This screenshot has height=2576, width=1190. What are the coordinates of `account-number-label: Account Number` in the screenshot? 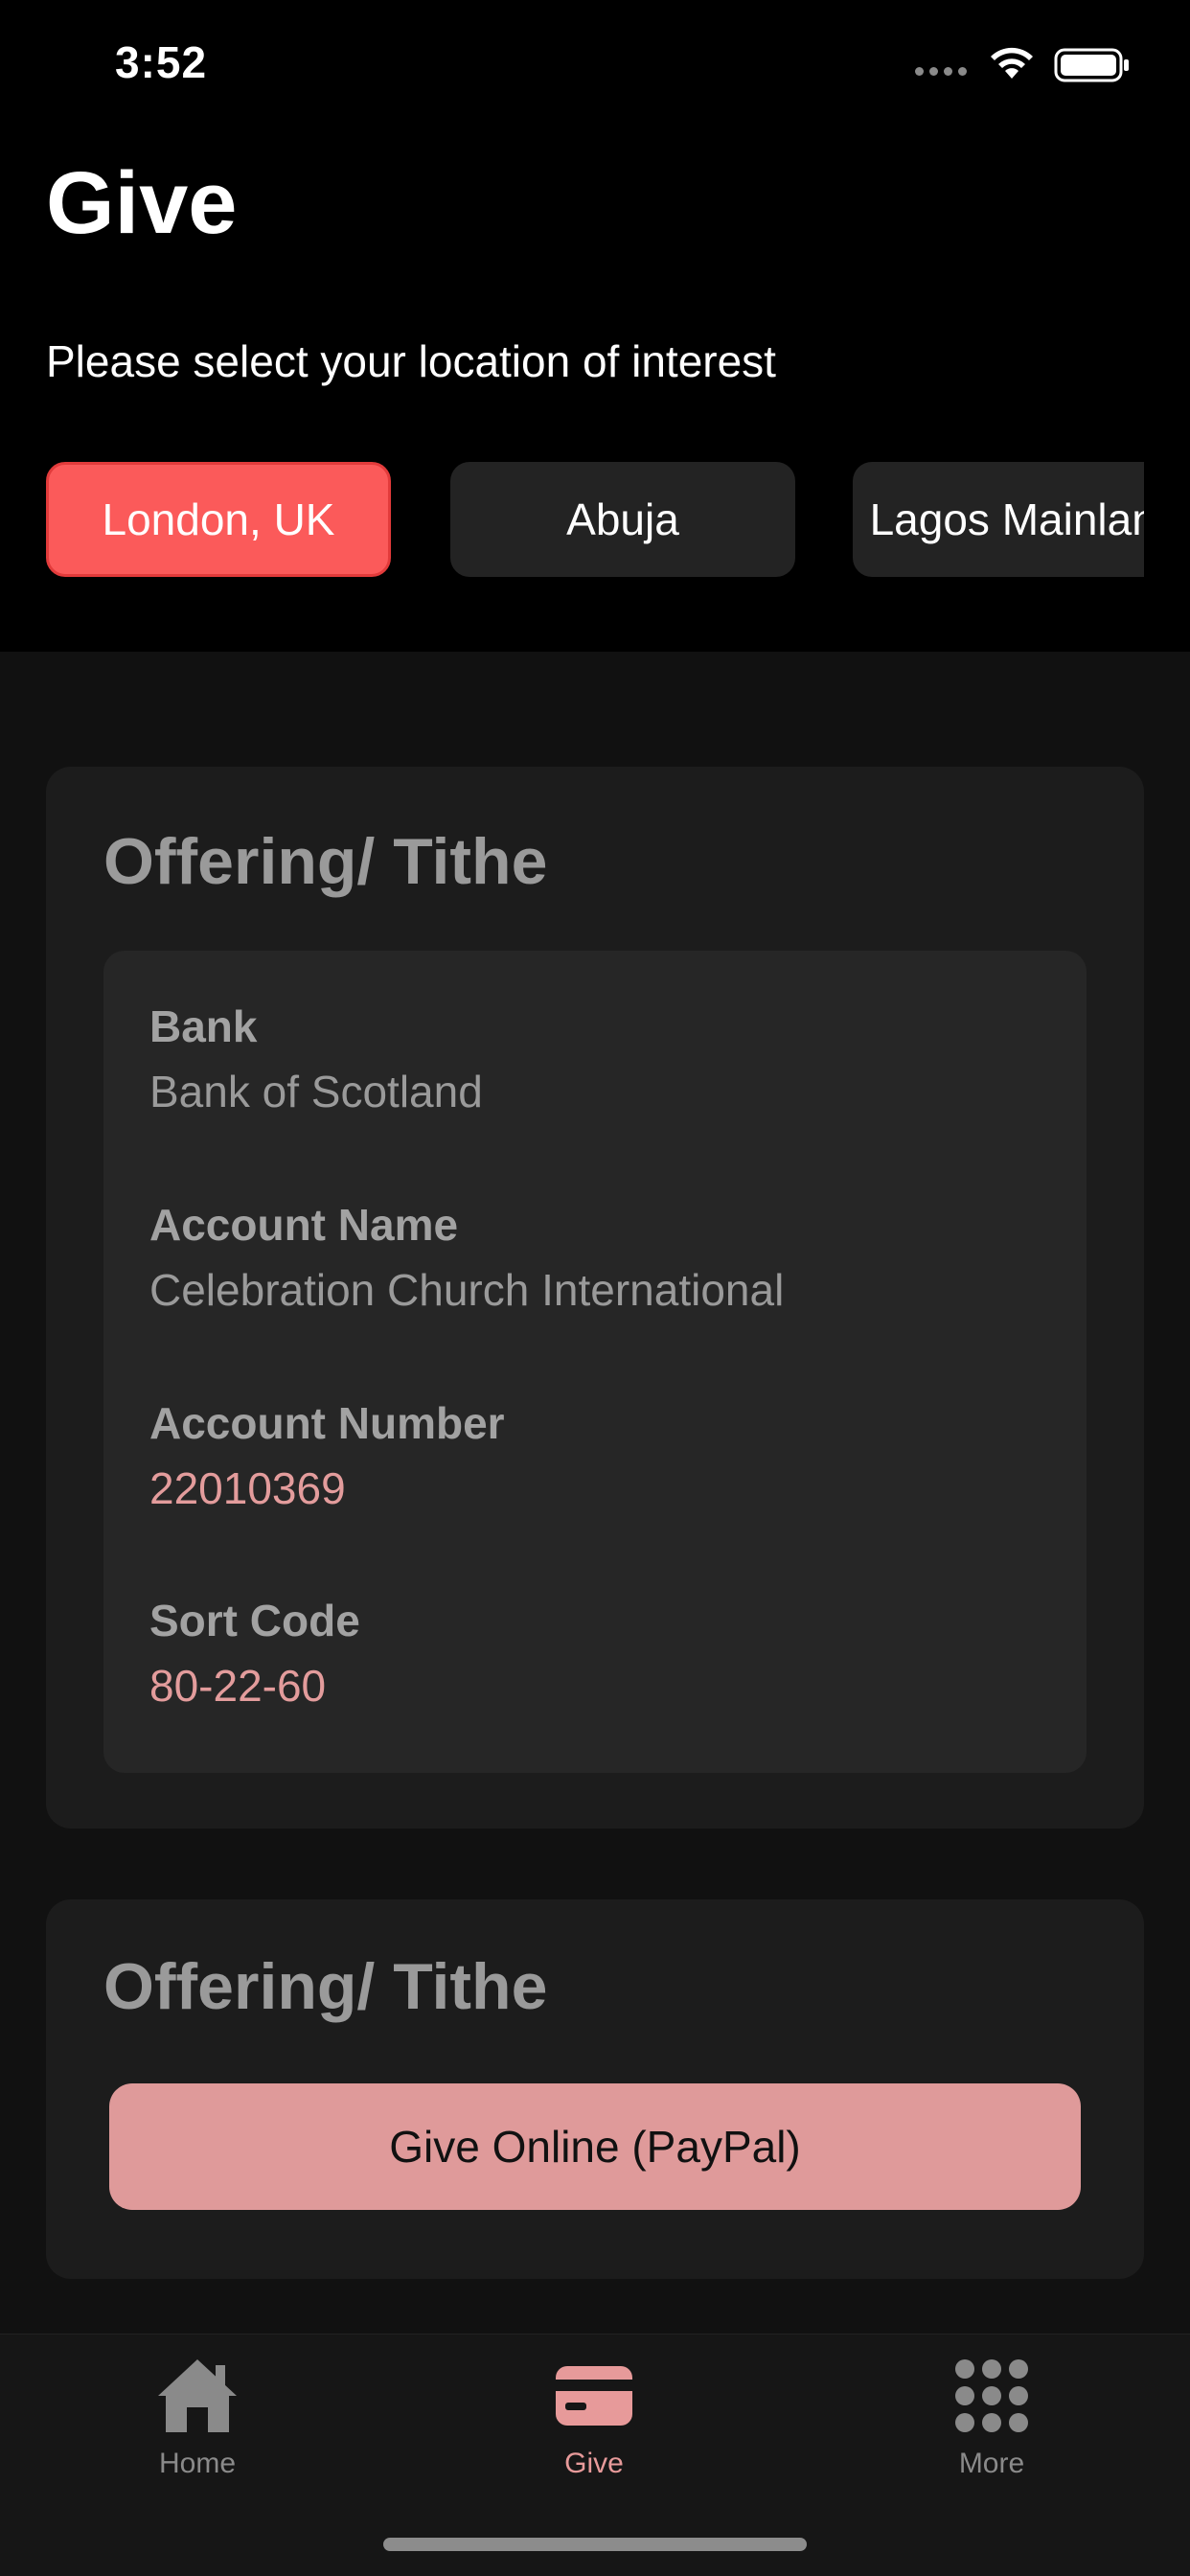 It's located at (327, 1423).